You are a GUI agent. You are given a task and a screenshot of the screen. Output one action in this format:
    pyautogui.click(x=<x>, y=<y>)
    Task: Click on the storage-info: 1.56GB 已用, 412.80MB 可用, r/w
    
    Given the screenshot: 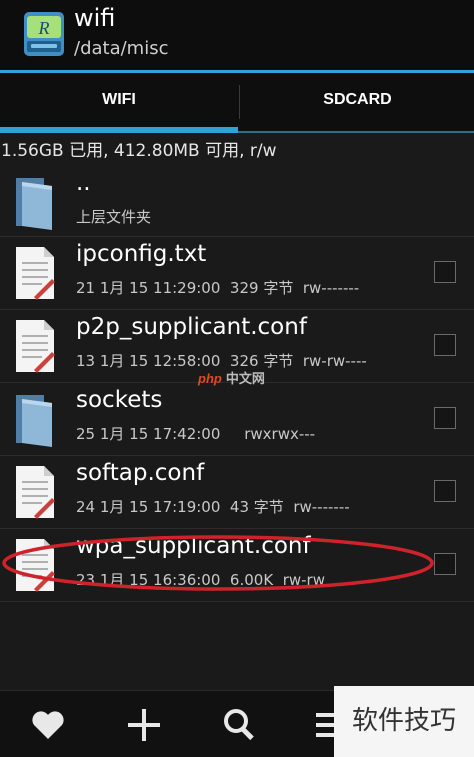 What is the action you would take?
    pyautogui.click(x=139, y=151)
    